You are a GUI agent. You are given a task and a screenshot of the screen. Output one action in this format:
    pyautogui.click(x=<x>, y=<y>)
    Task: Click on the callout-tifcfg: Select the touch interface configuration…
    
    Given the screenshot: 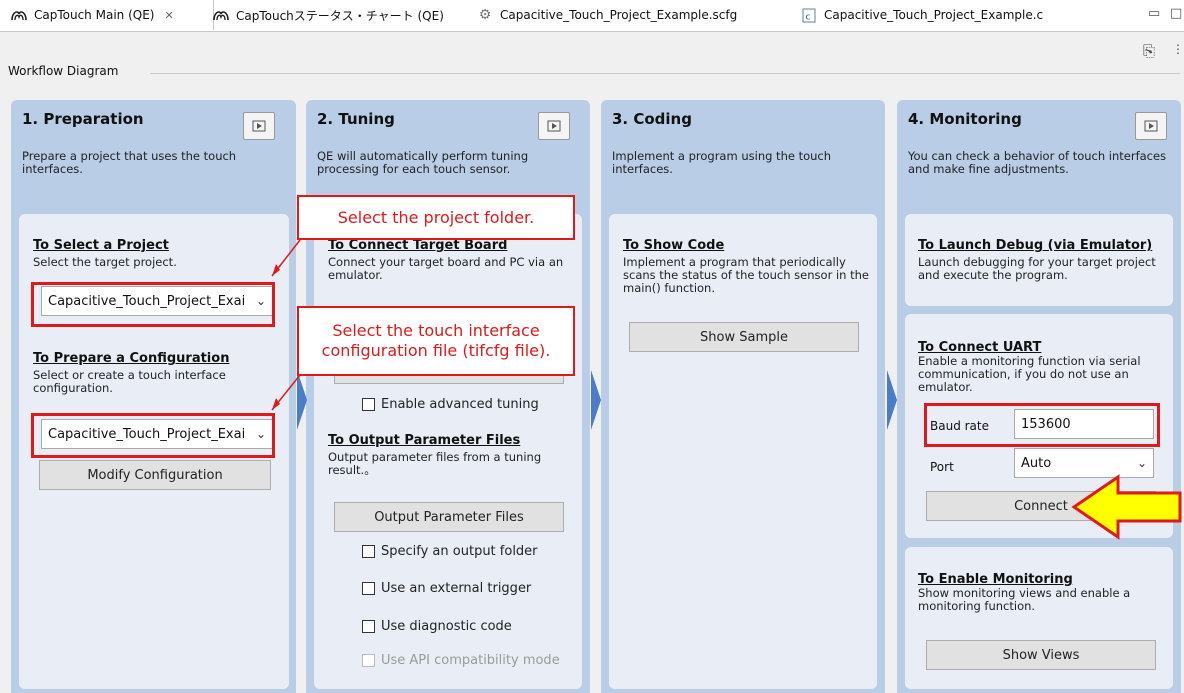 What is the action you would take?
    pyautogui.click(x=436, y=341)
    